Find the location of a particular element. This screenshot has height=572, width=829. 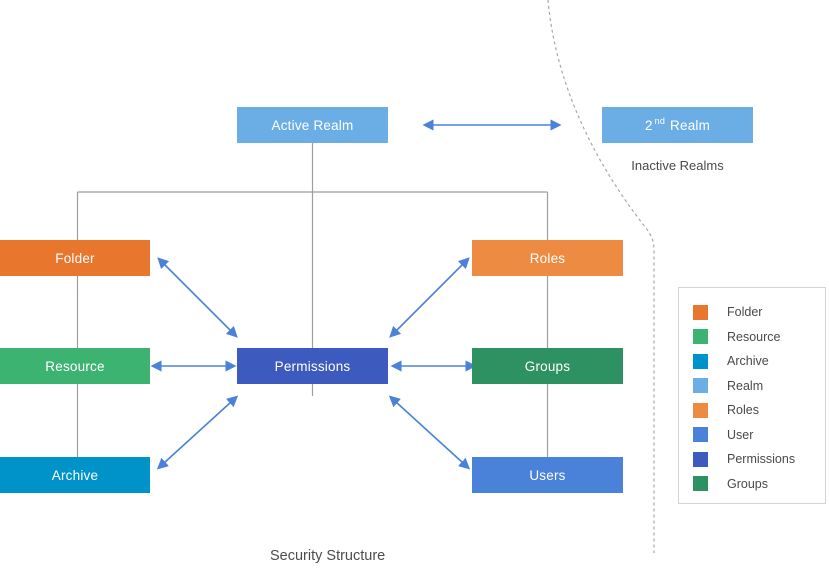

legend-swatch-permissions is located at coordinates (700, 459).